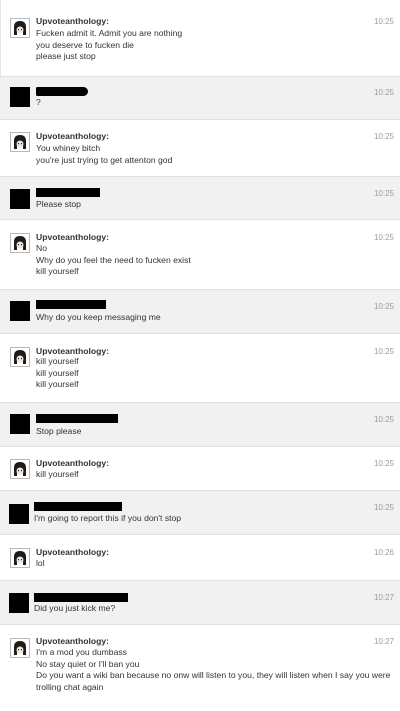  Describe the element at coordinates (213, 609) in the screenshot. I see `message-text: Did you just kick me?` at that location.